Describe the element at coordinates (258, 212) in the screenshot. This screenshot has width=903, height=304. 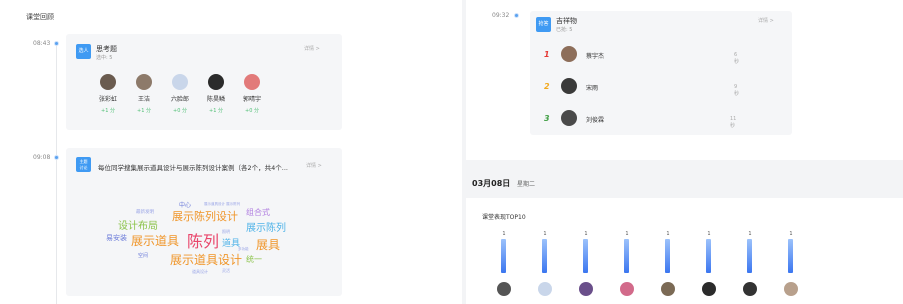
I see `cloud-word: 组合式` at that location.